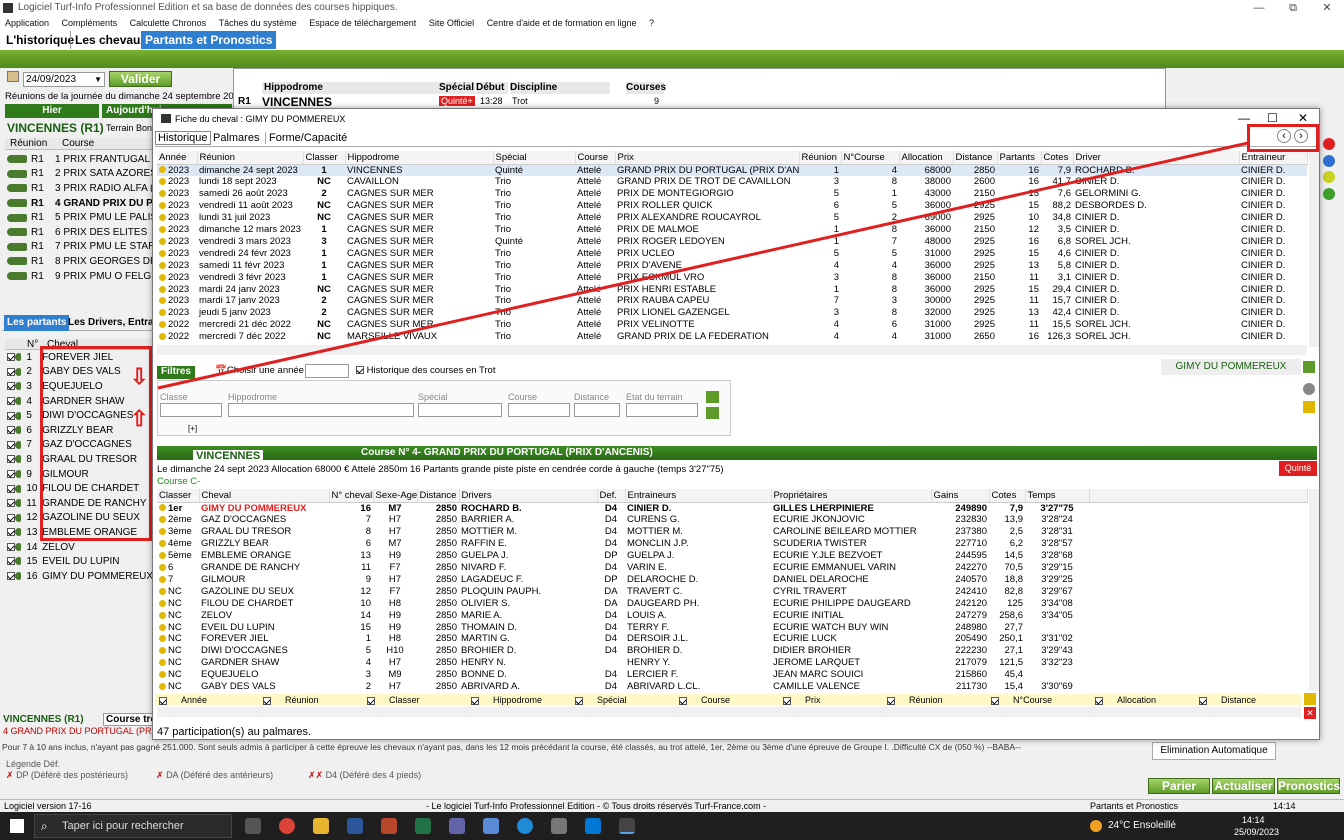  What do you see at coordinates (423, 826) in the screenshot?
I see `excel-icon` at bounding box center [423, 826].